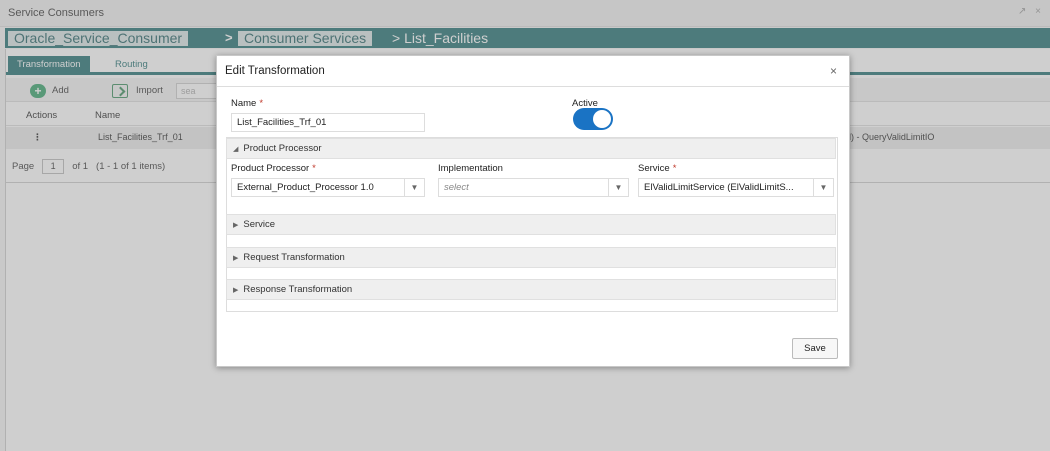 The height and width of the screenshot is (451, 1050). What do you see at coordinates (236, 149) in the screenshot?
I see `collapse-triangle-icon: ◢` at bounding box center [236, 149].